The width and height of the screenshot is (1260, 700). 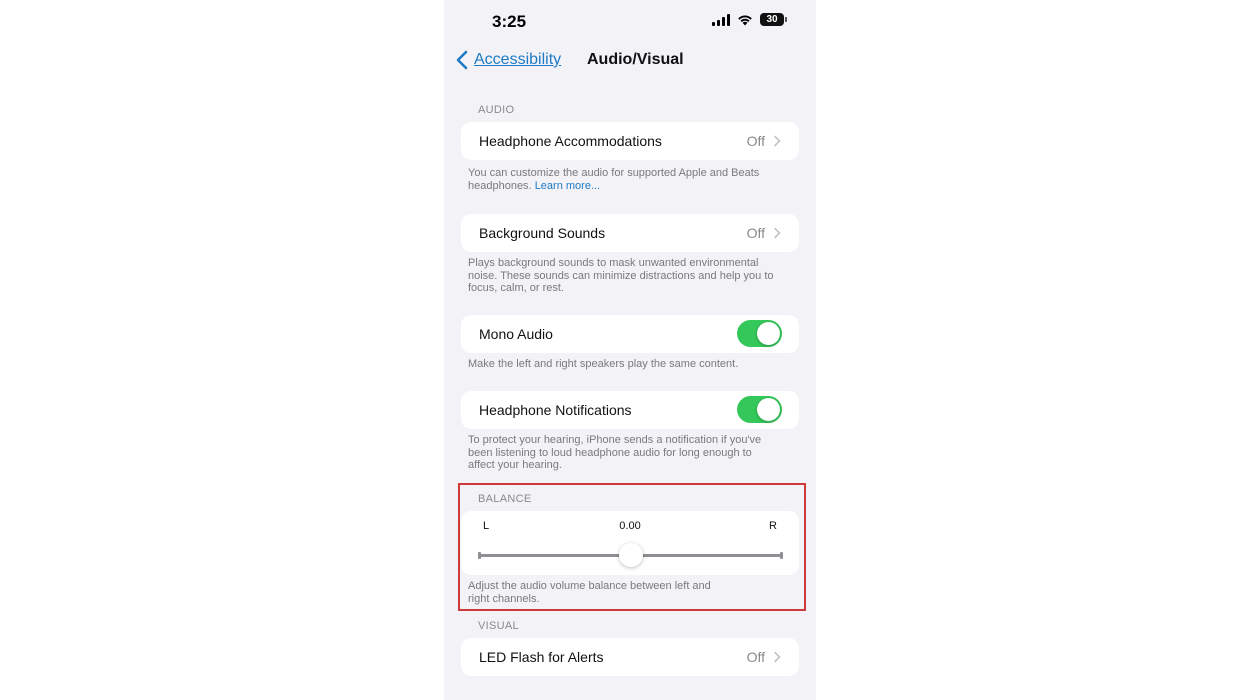 I want to click on balance-value: 0.00, so click(x=630, y=526).